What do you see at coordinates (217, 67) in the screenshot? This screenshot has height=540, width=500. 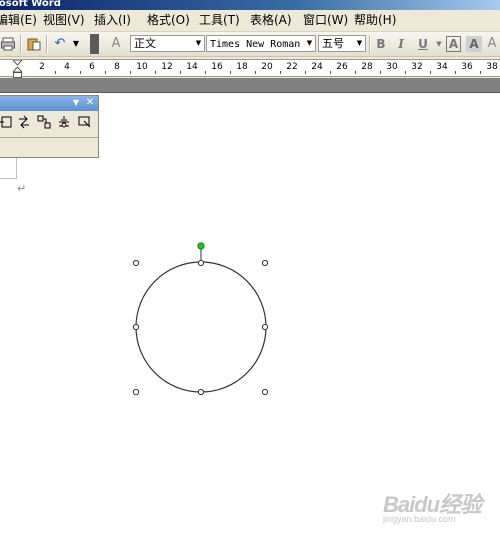 I see `ruler-label: 16` at bounding box center [217, 67].